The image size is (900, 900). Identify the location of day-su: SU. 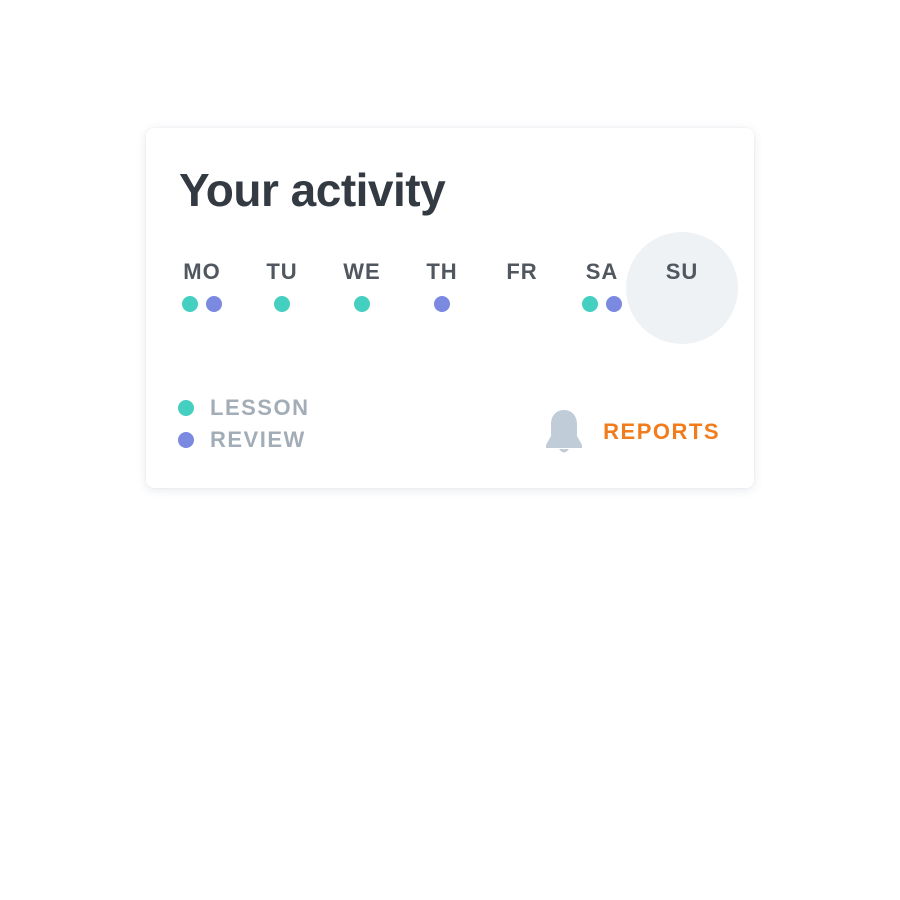
(682, 288).